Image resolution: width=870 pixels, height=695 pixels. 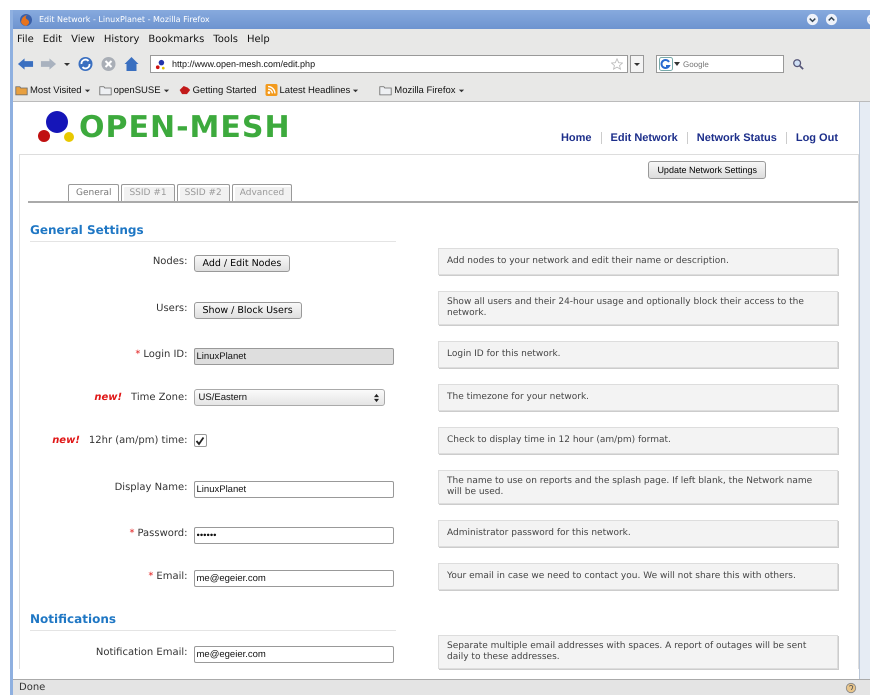 What do you see at coordinates (184, 90) in the screenshot?
I see `page-icon` at bounding box center [184, 90].